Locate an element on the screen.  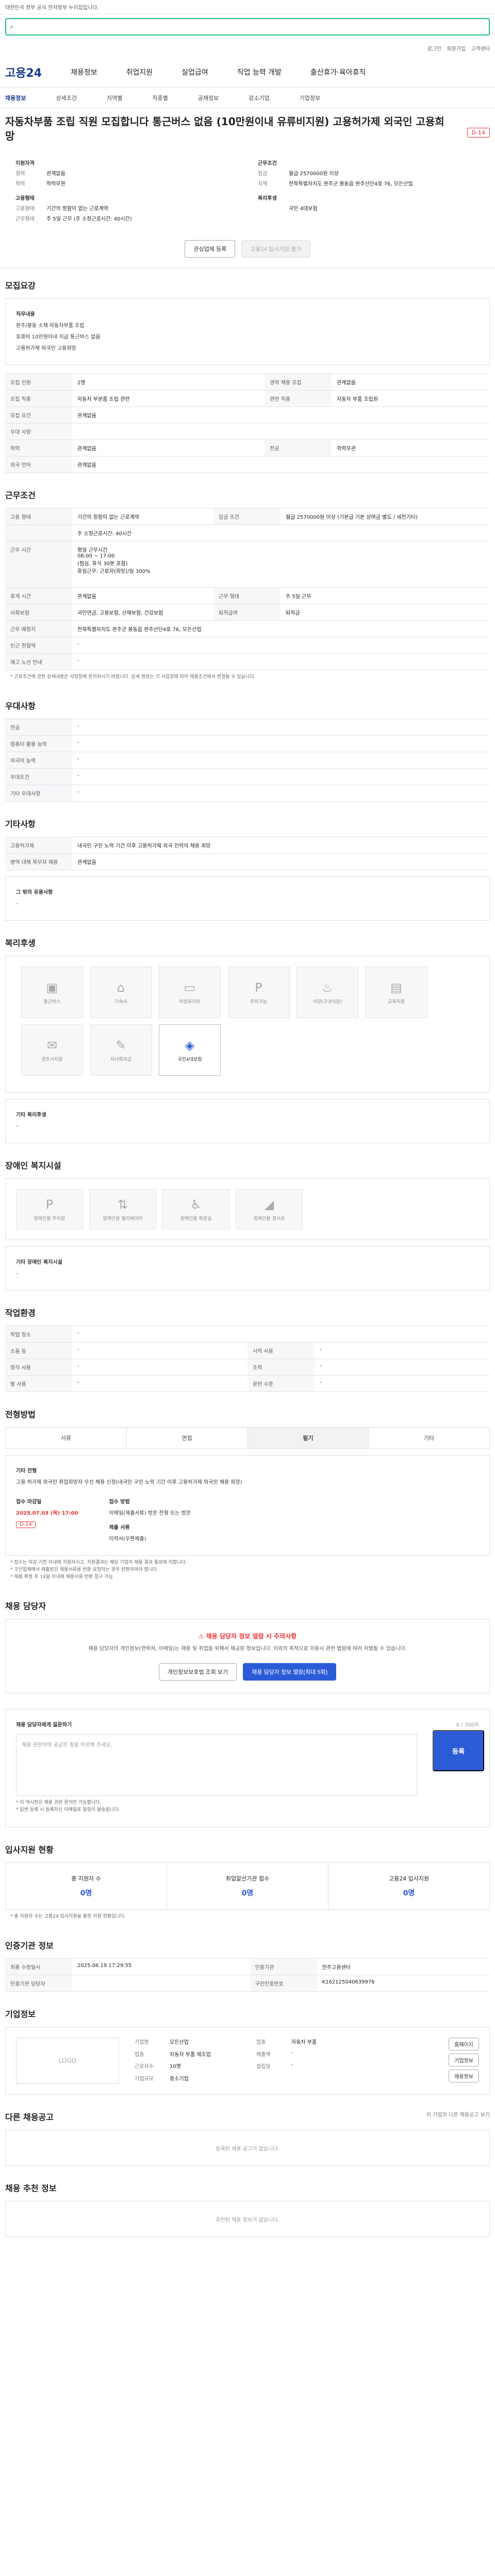
register-button: 등록 is located at coordinates (458, 1750).